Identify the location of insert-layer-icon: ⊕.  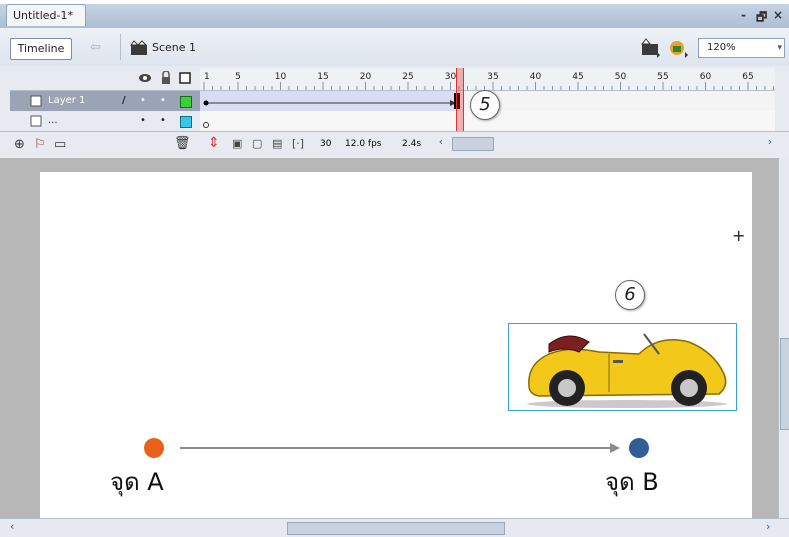
(19, 144).